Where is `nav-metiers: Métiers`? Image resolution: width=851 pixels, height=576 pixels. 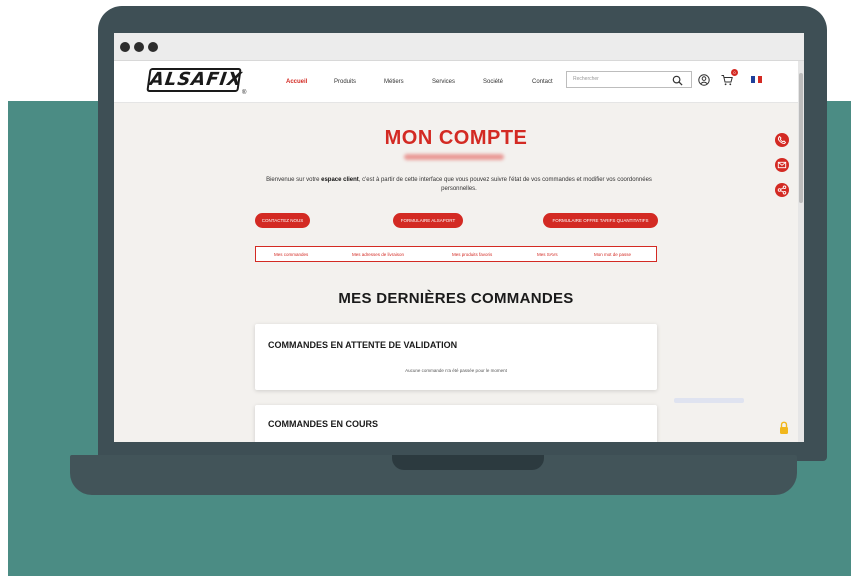
nav-metiers: Métiers is located at coordinates (394, 82).